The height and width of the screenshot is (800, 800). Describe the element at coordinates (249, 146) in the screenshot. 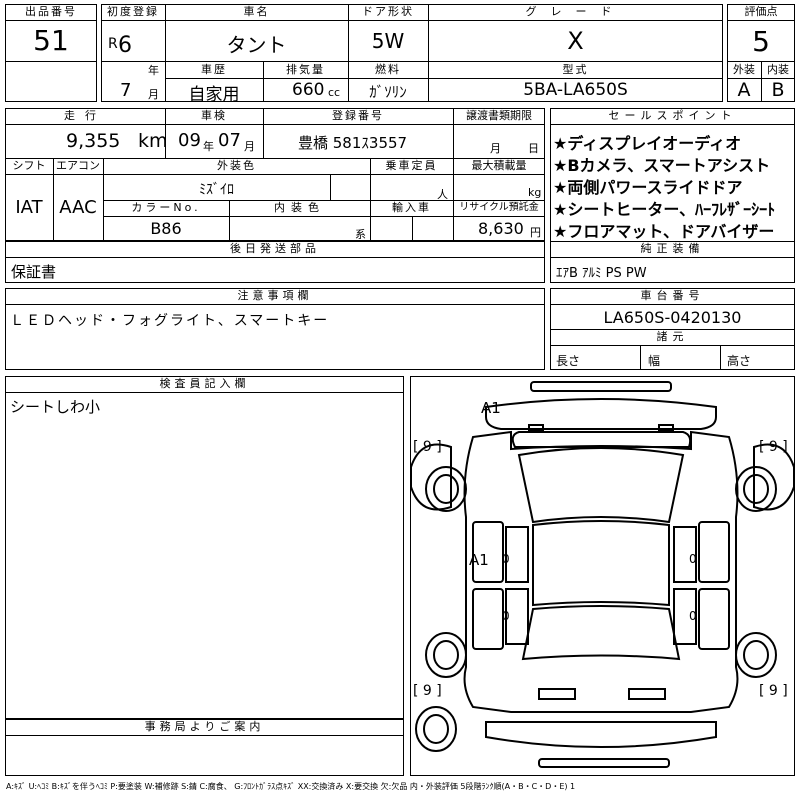

I see `inspection-month-unit: 月` at that location.